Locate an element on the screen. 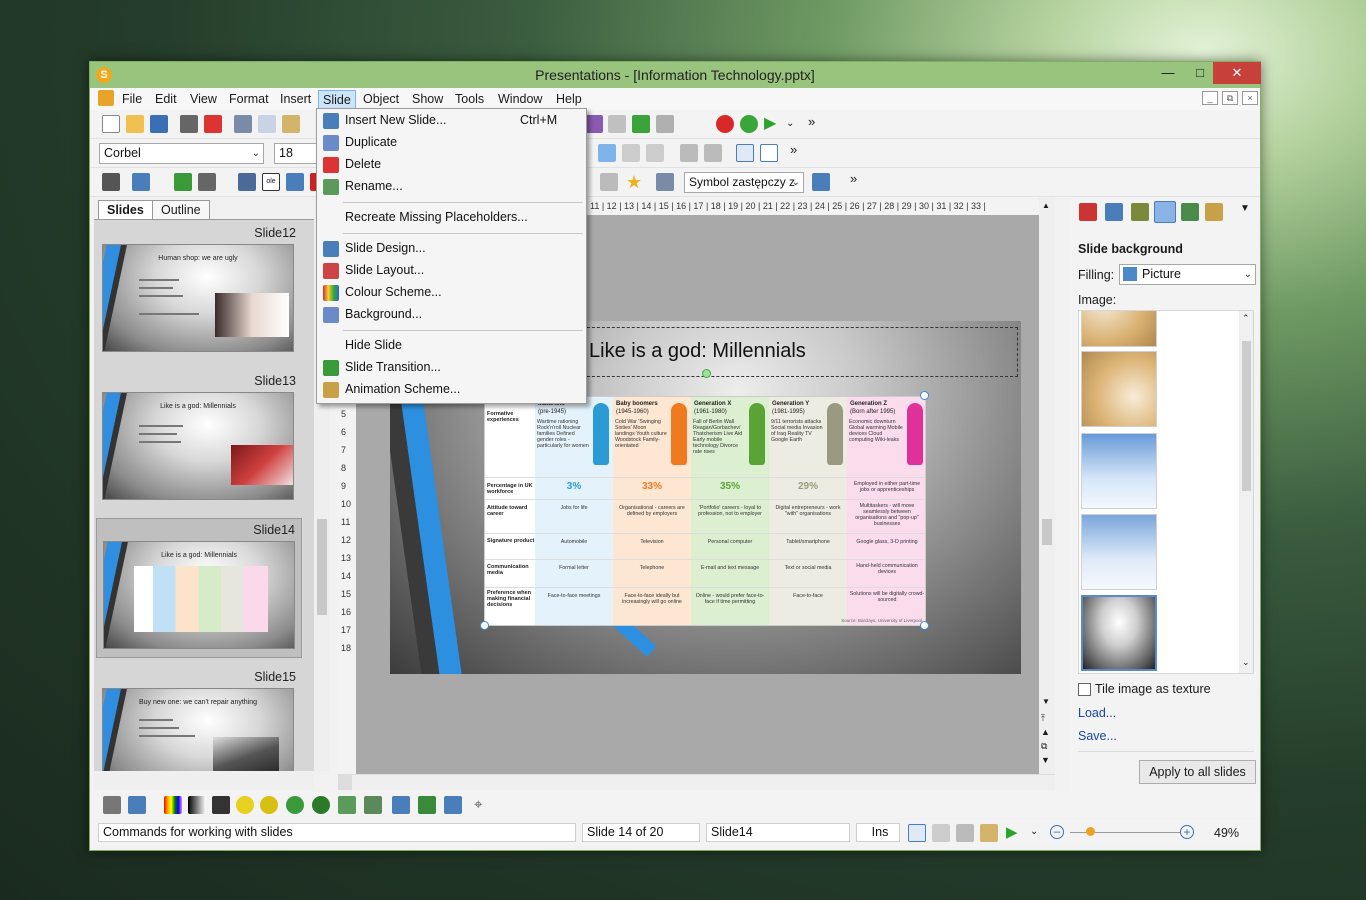 Image resolution: width=1366 pixels, height=900 pixels. scroll-down-icon: ▼ is located at coordinates (1046, 701).